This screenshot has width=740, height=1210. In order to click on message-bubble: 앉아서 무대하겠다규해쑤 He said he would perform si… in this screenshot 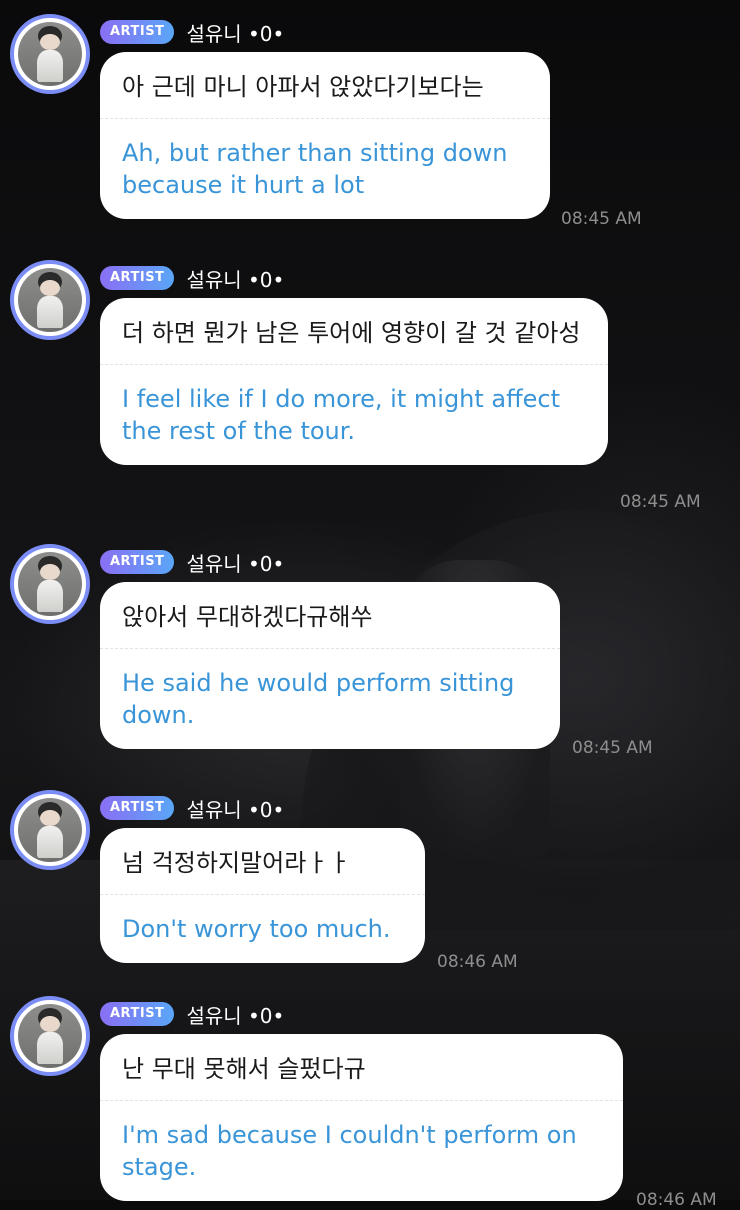, I will do `click(330, 665)`.